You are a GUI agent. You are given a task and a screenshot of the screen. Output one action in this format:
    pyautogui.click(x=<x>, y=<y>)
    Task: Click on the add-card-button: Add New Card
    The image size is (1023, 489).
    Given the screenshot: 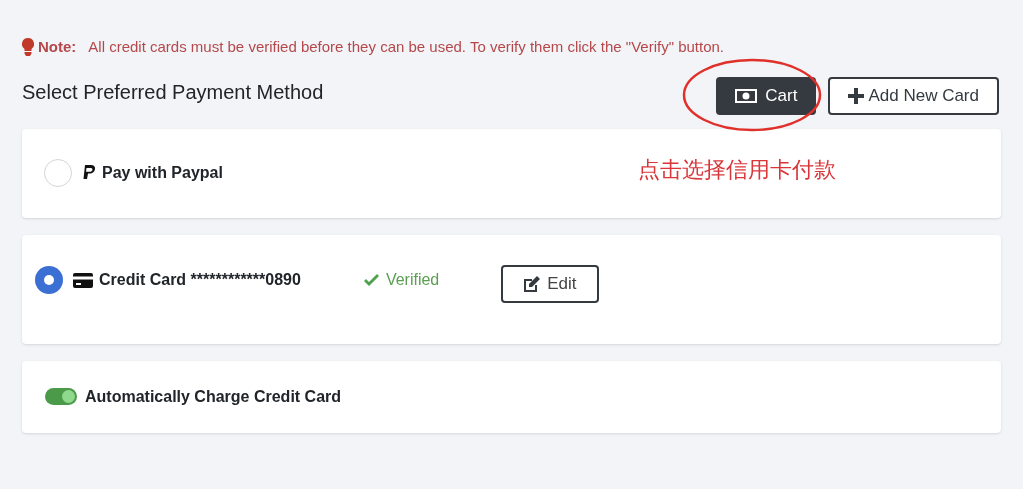 What is the action you would take?
    pyautogui.click(x=913, y=95)
    